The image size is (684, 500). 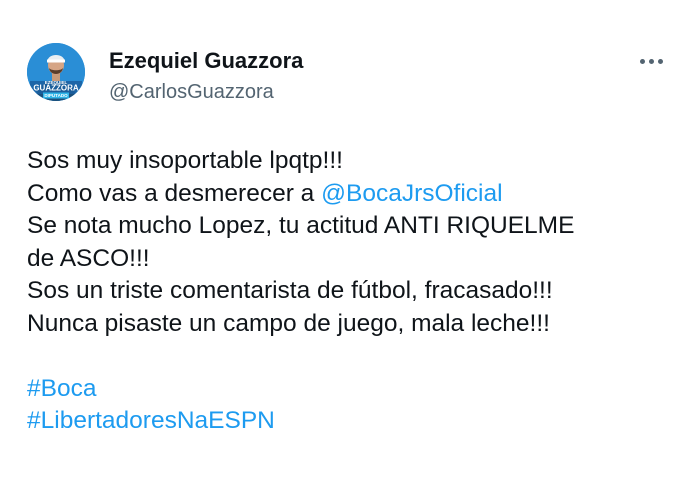 I want to click on tweet-line: de ASCO!!!, so click(x=88, y=258).